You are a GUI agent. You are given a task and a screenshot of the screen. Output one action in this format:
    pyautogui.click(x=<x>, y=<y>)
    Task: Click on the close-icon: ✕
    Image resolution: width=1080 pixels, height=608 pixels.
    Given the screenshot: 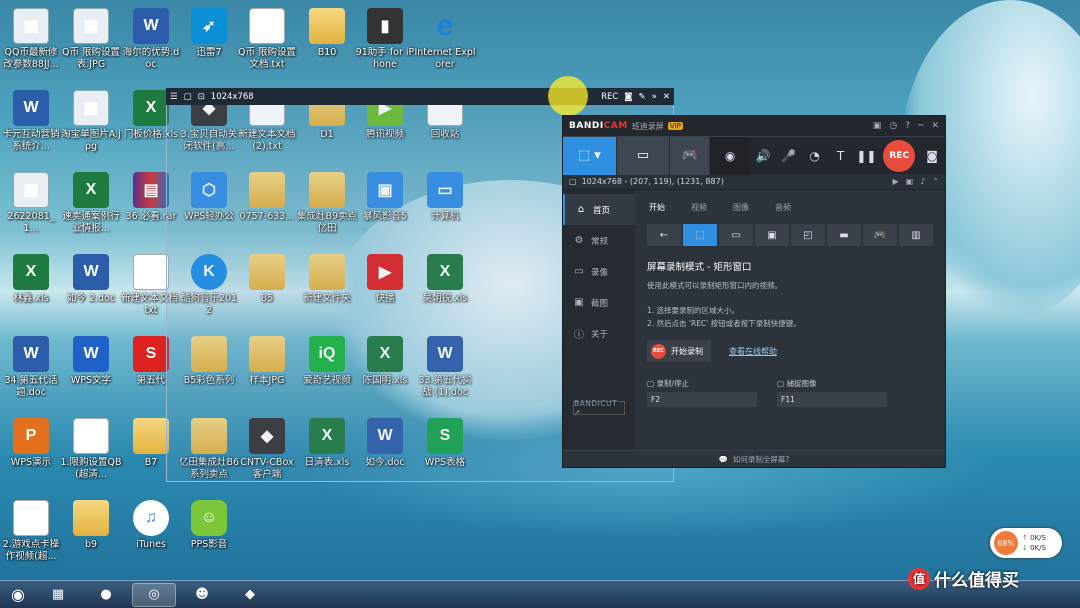 What is the action you would take?
    pyautogui.click(x=666, y=97)
    